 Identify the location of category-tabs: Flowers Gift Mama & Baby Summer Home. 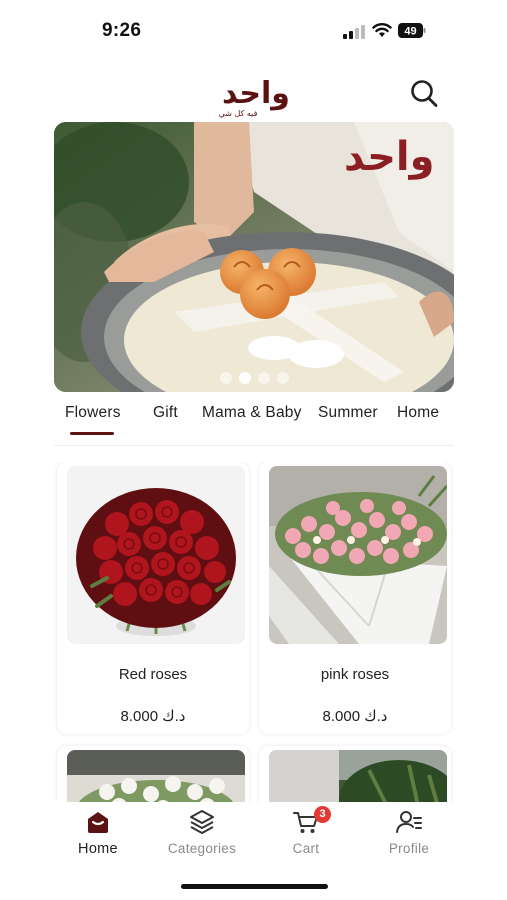
(254, 421).